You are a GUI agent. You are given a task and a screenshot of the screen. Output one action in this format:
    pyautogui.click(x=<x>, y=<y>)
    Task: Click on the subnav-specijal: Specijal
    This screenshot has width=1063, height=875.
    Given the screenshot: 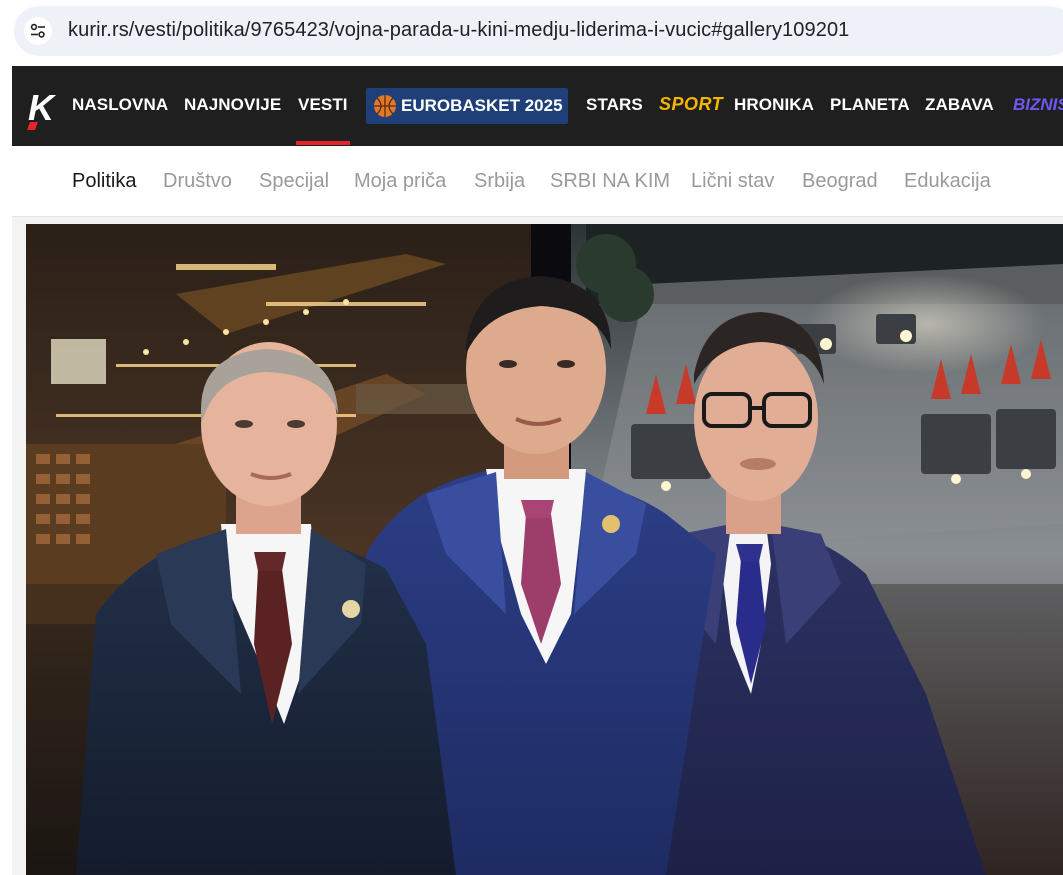 What is the action you would take?
    pyautogui.click(x=294, y=181)
    